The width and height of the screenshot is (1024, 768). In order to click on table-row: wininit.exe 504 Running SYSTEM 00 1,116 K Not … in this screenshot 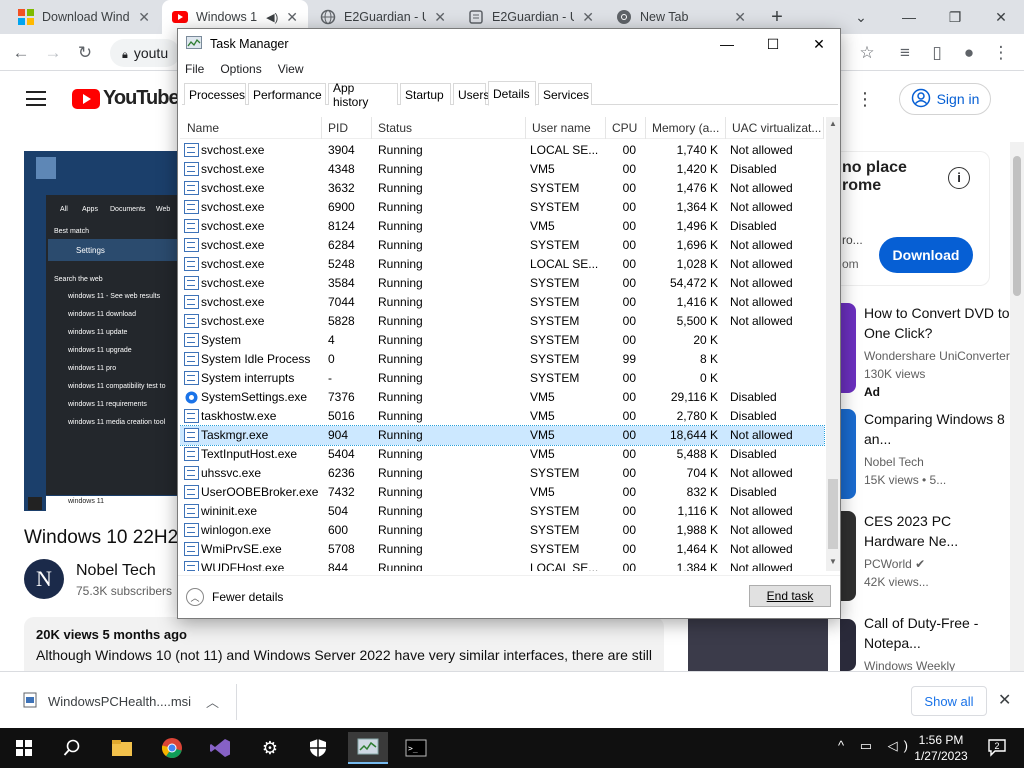, I will do `click(502, 511)`.